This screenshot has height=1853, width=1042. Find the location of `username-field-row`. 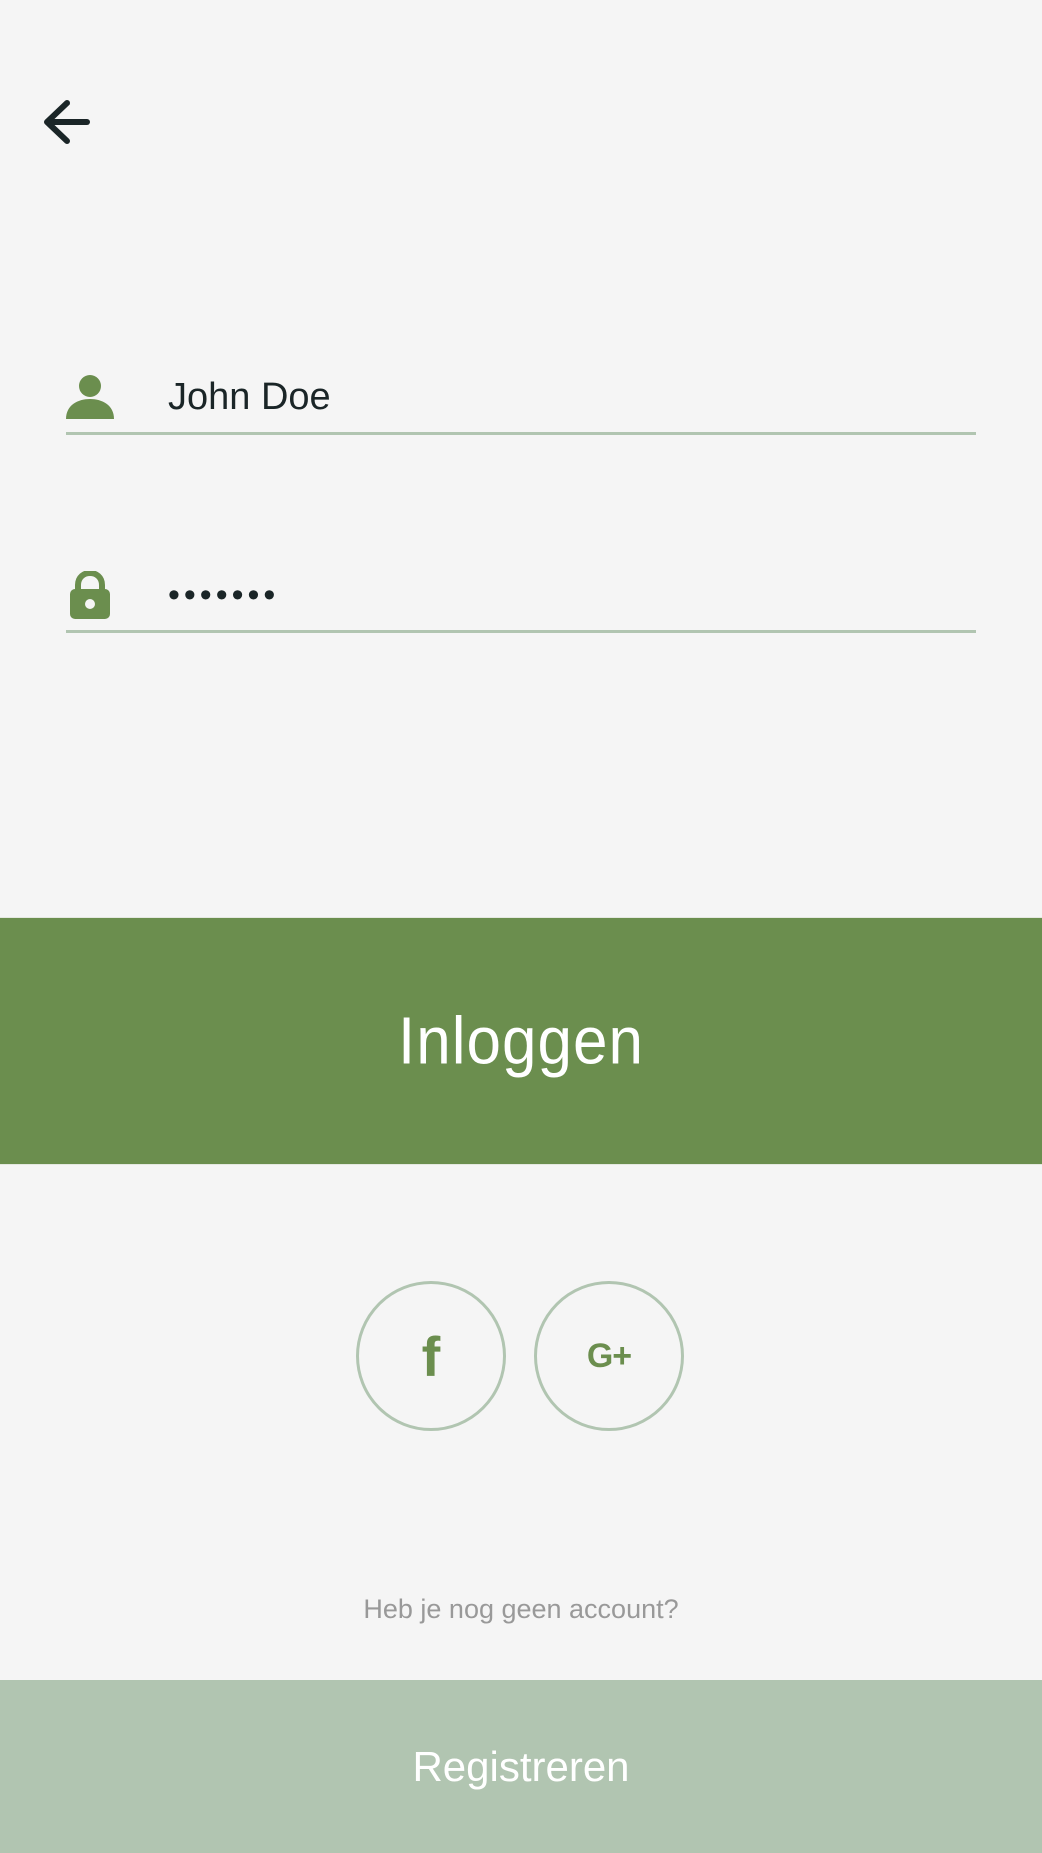

username-field-row is located at coordinates (521, 398).